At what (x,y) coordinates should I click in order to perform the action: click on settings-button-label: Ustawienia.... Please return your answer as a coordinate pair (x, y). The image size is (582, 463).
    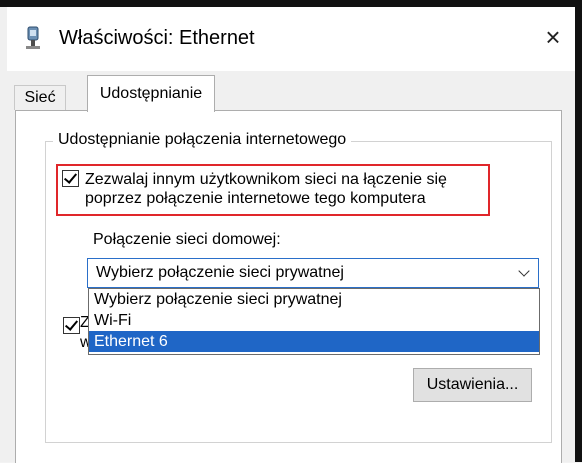
    Looking at the image, I should click on (472, 384).